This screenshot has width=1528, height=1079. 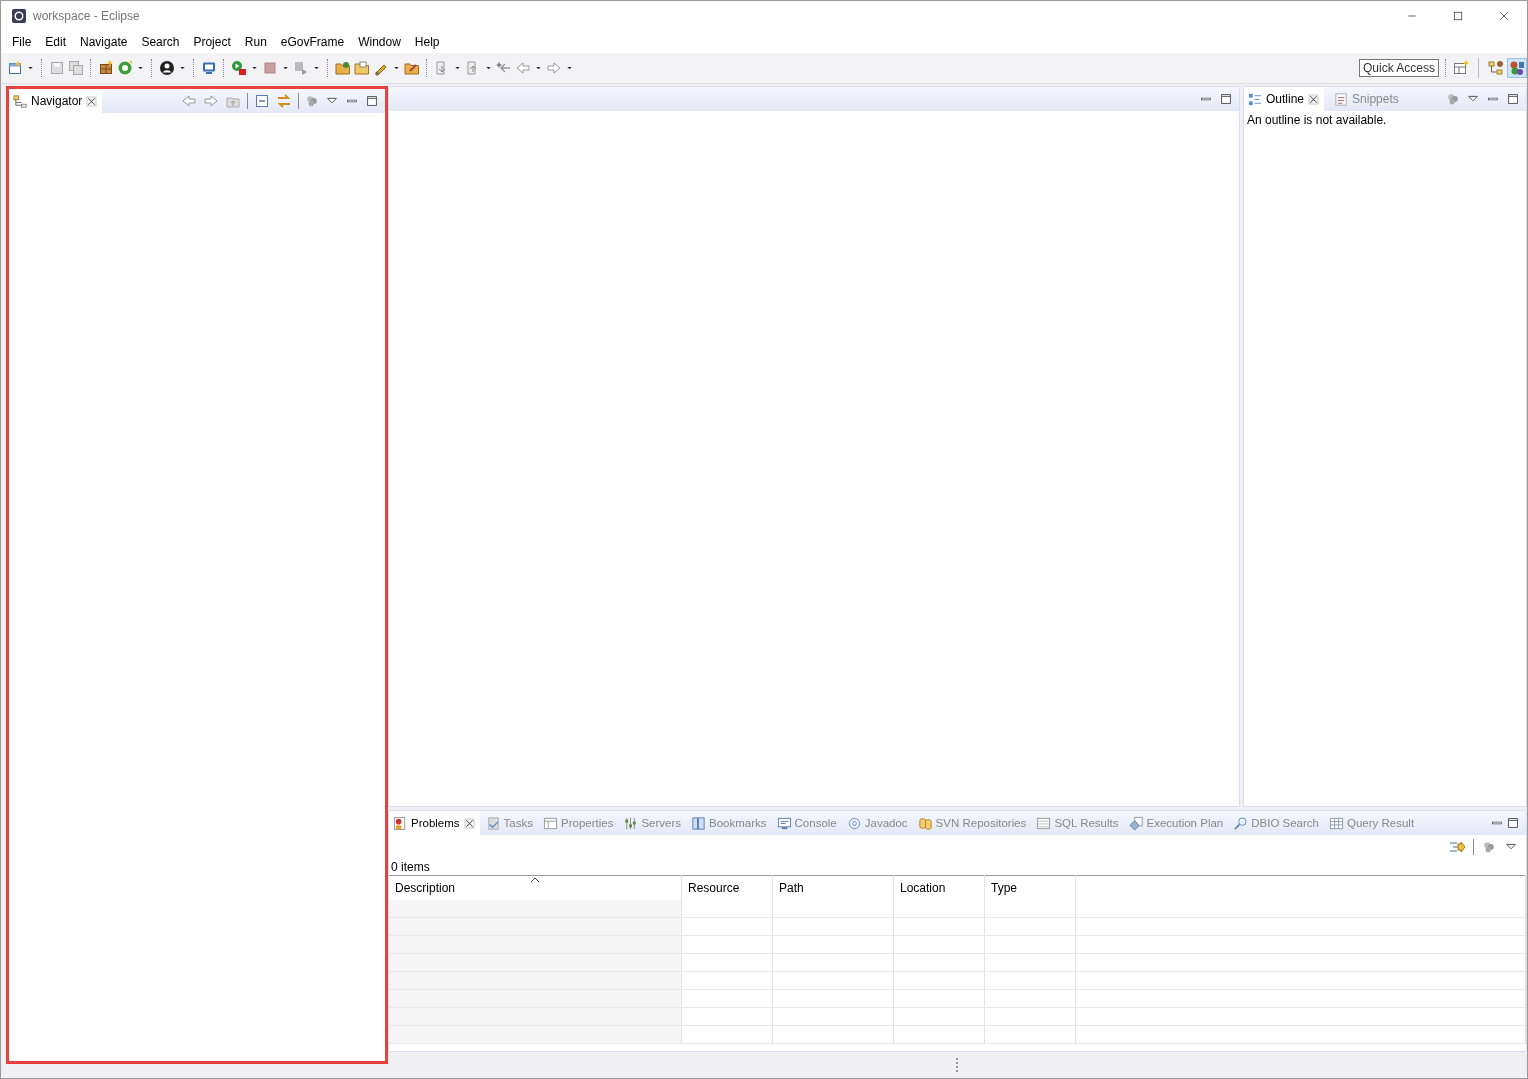 What do you see at coordinates (1284, 99) in the screenshot?
I see `view-tab: Outline` at bounding box center [1284, 99].